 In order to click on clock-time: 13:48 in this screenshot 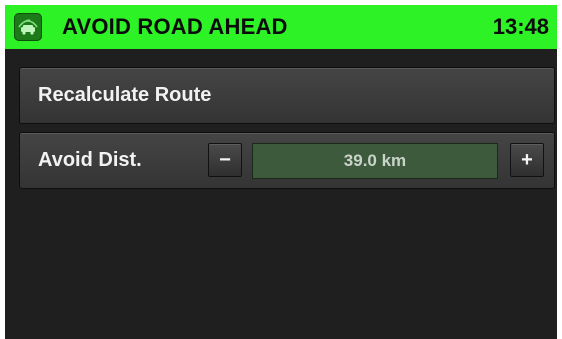, I will do `click(520, 26)`.